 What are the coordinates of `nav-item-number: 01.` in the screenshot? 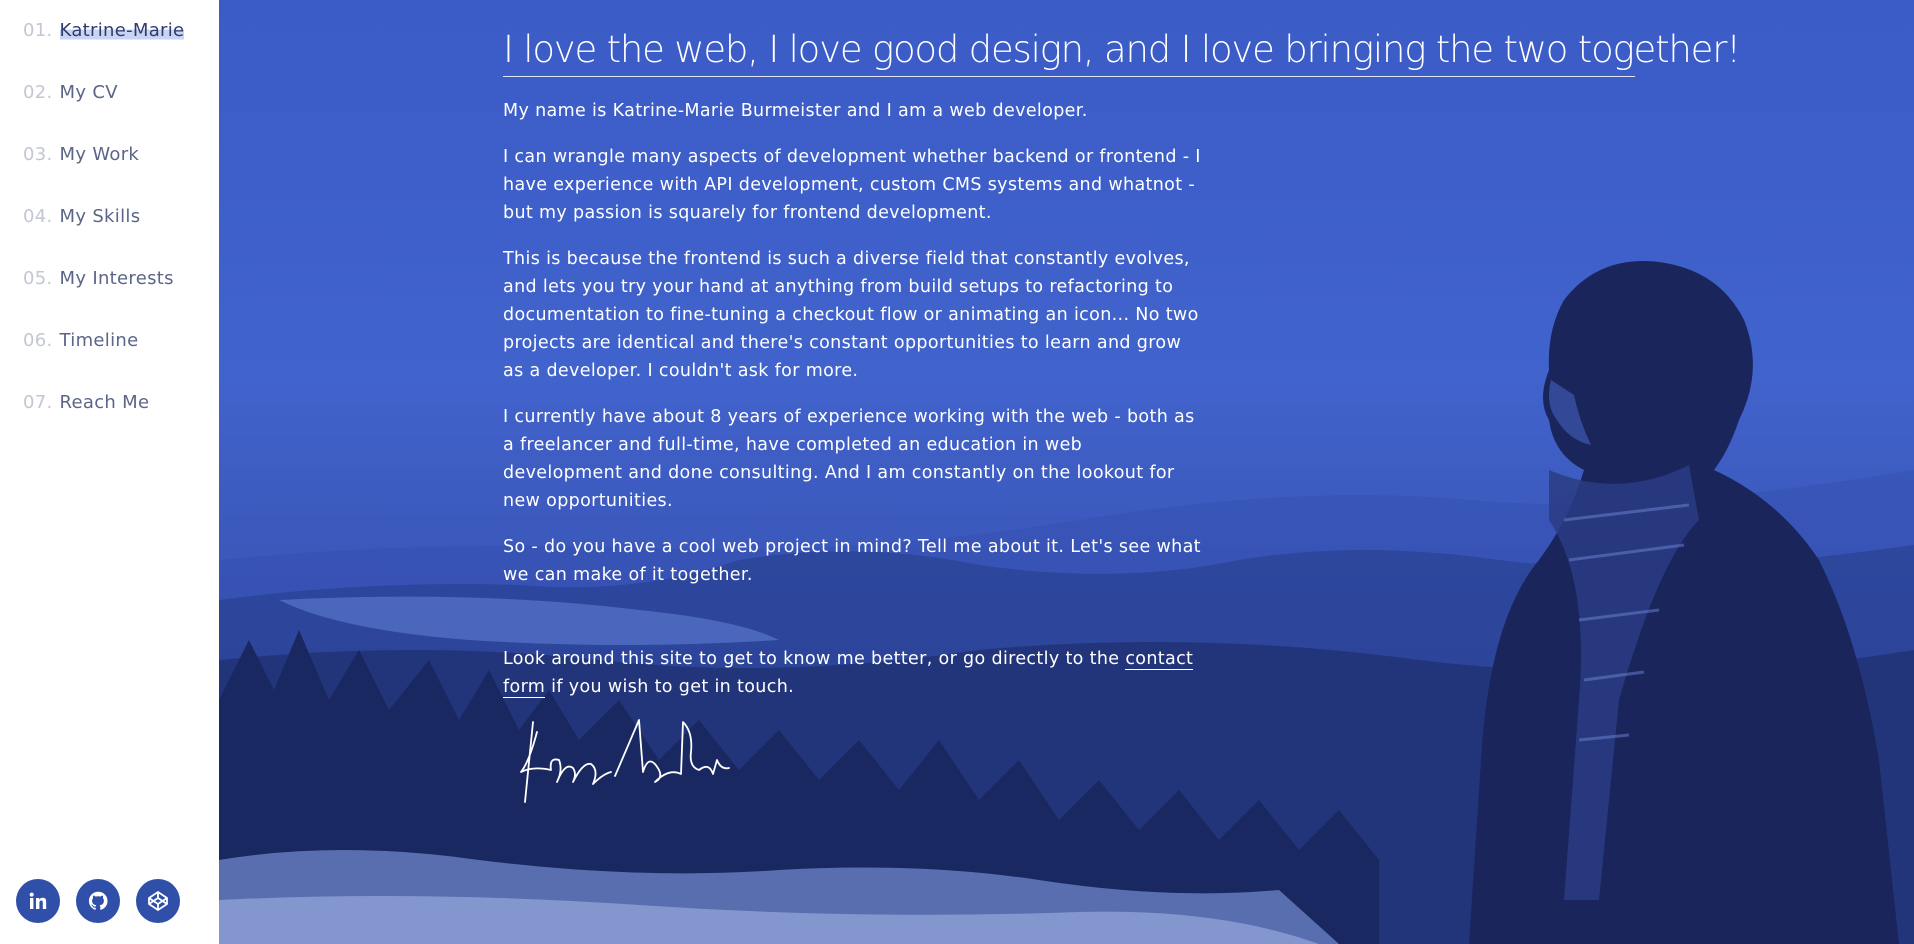 It's located at (38, 30).